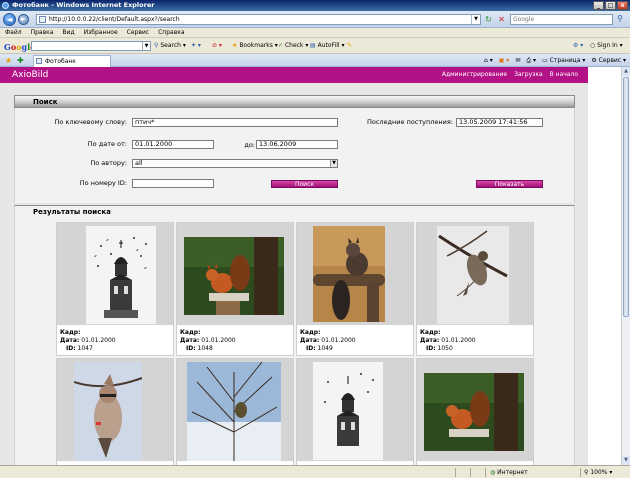 This screenshot has width=630, height=478. Describe the element at coordinates (488, 60) in the screenshot. I see `home-icon: ⌂ ▾` at that location.